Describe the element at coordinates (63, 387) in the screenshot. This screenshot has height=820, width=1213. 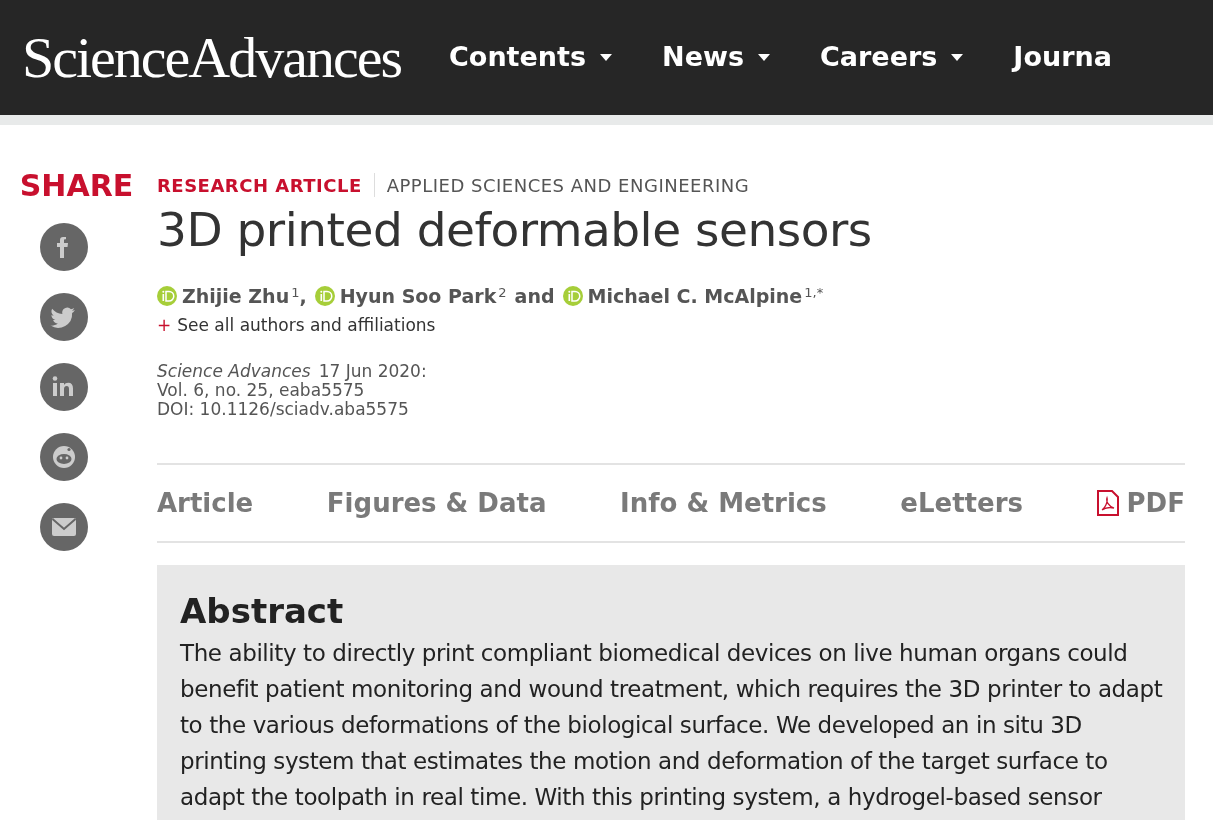
I see `linkedin-icon` at that location.